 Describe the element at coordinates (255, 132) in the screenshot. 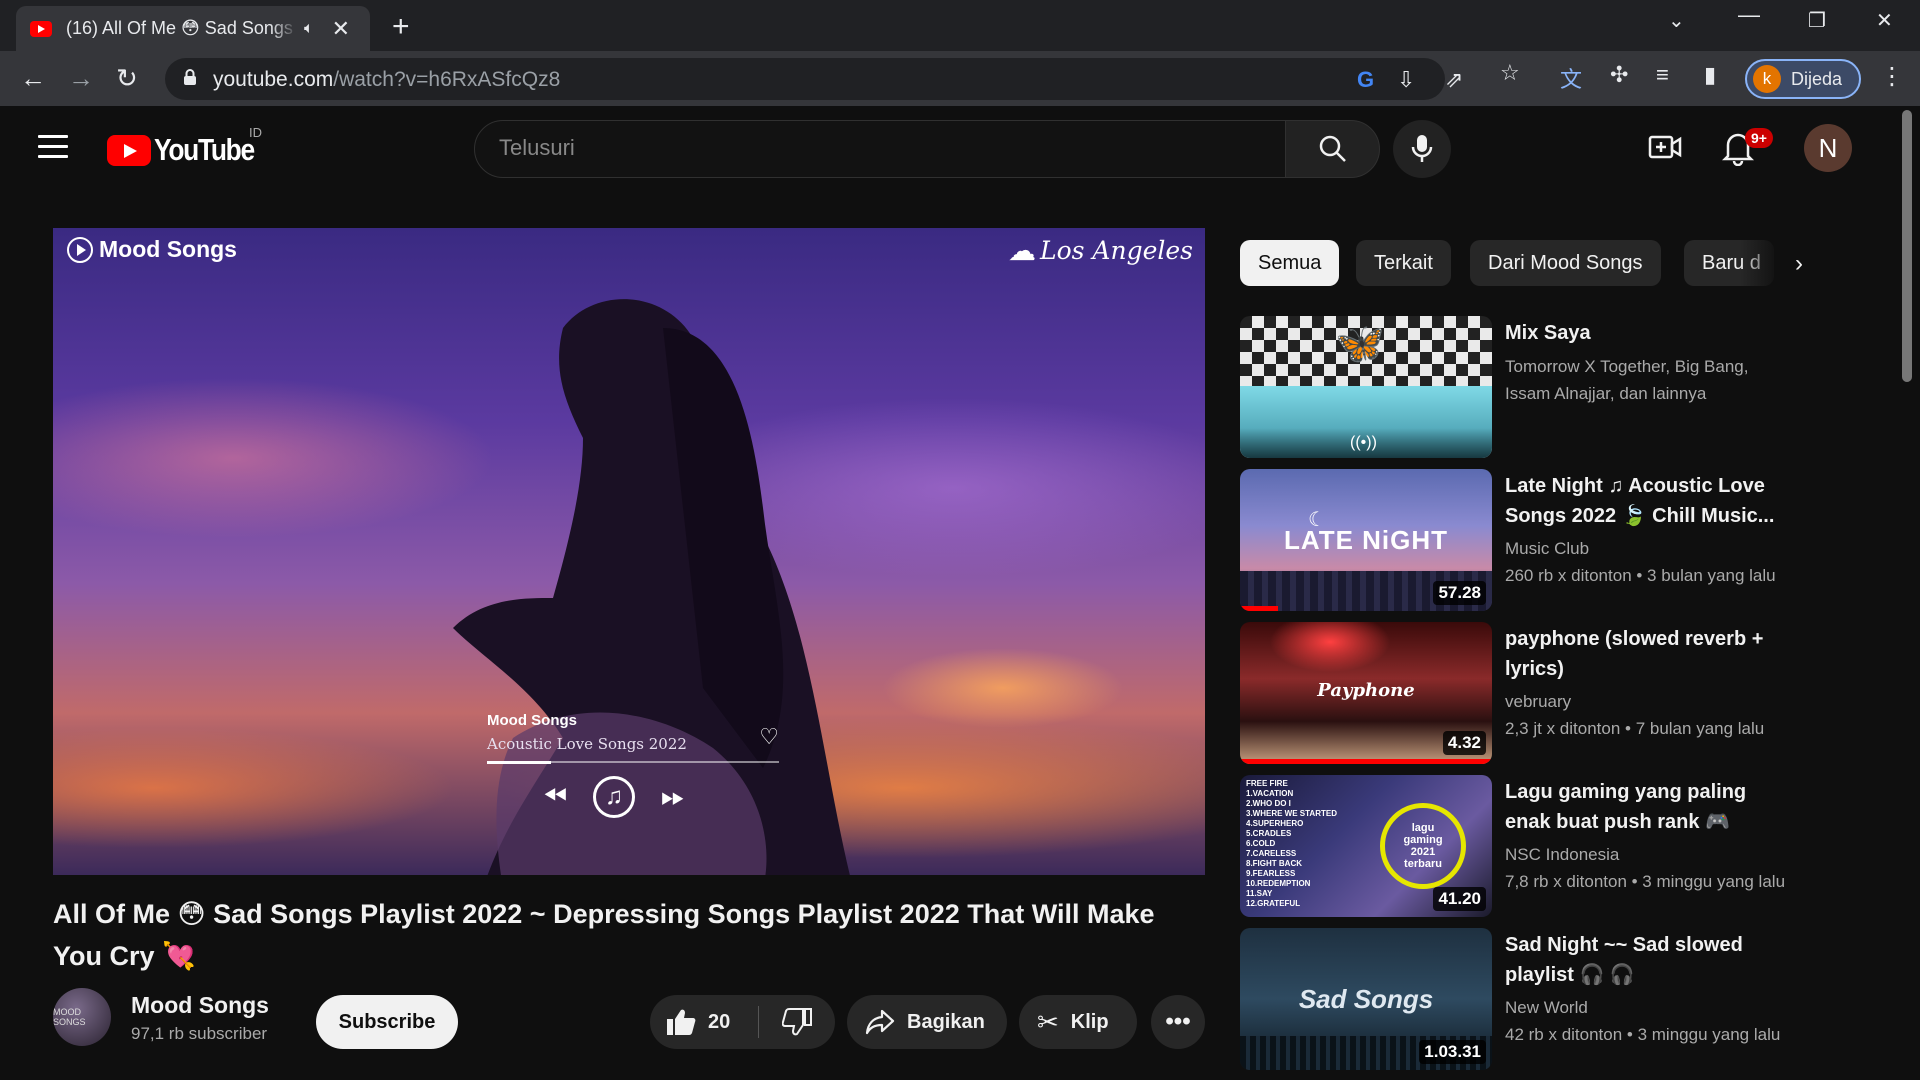

I see `region-code: ID` at that location.